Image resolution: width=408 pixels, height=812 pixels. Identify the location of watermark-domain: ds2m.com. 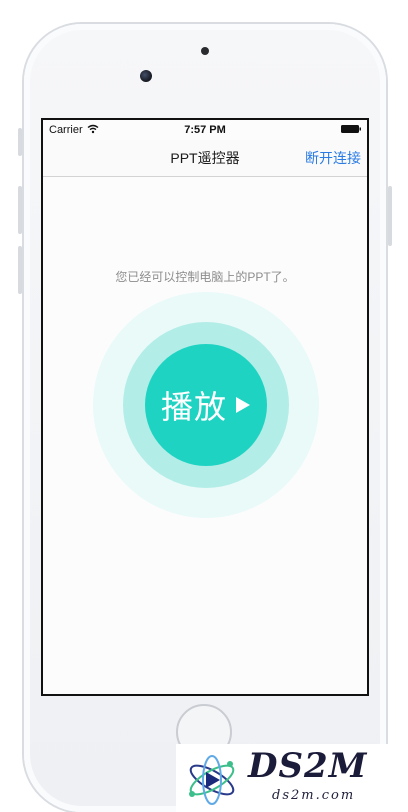
(314, 795).